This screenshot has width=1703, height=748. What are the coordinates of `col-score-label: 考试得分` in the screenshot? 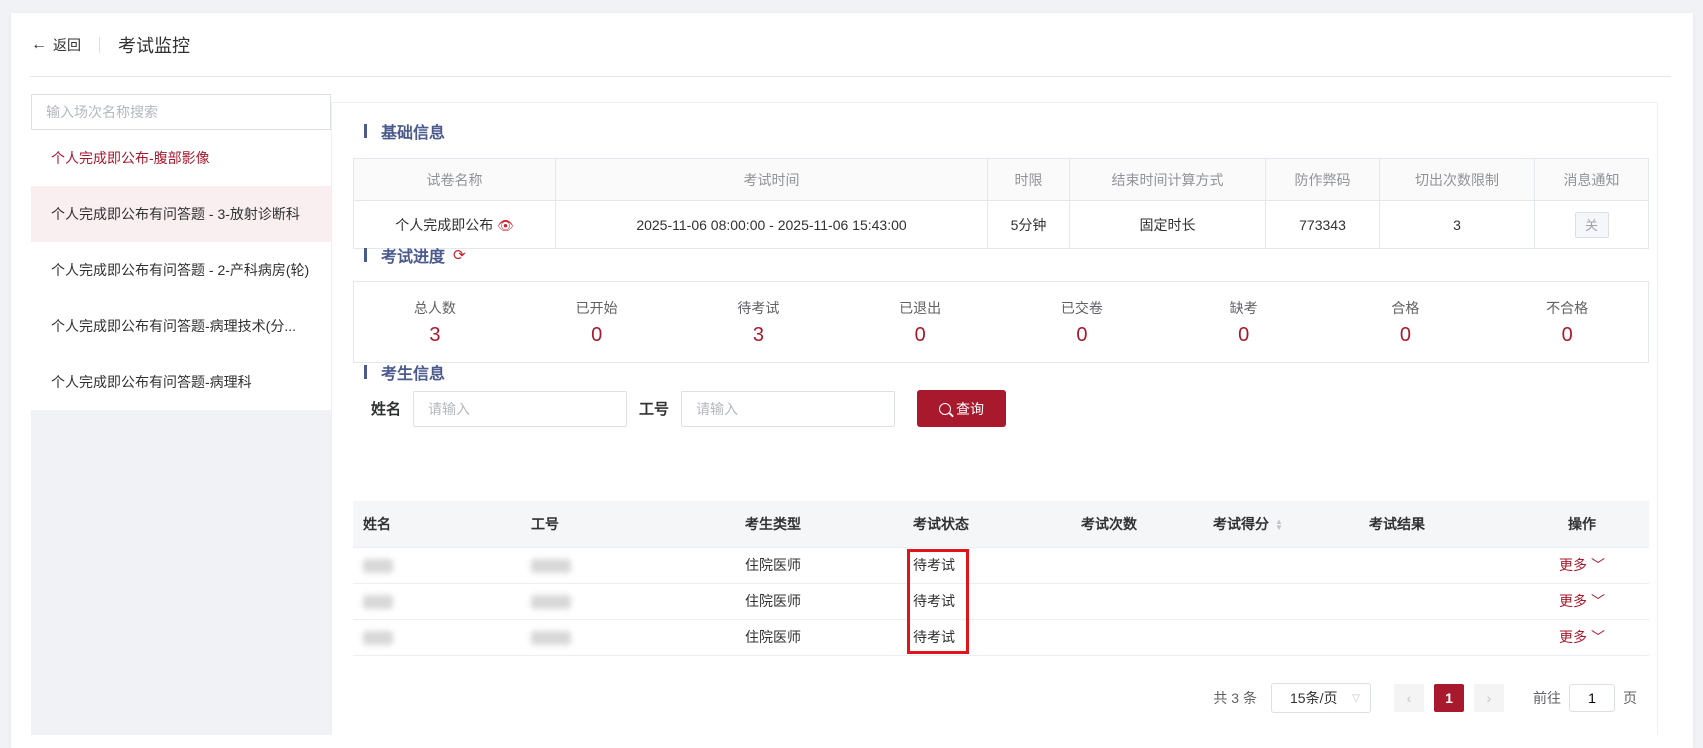 It's located at (1241, 524).